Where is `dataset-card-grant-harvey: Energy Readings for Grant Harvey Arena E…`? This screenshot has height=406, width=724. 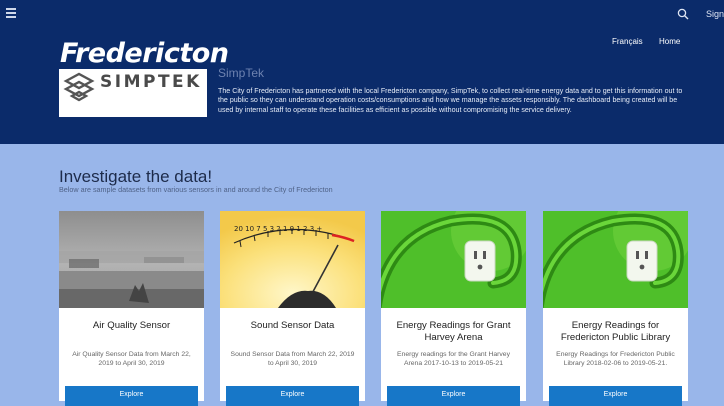 dataset-card-grant-harvey: Energy Readings for Grant Harvey Arena E… is located at coordinates (453, 308).